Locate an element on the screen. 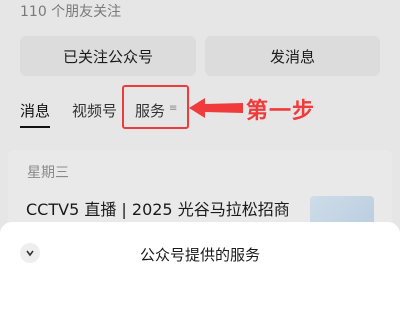 The width and height of the screenshot is (400, 312). send-message-button: 发消息 is located at coordinates (292, 56).